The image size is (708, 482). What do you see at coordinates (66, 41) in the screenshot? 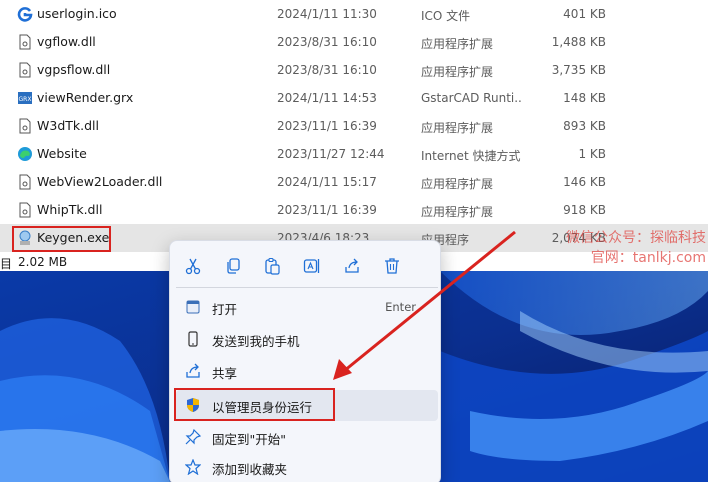
I see `file-name: vgflow.dll` at bounding box center [66, 41].